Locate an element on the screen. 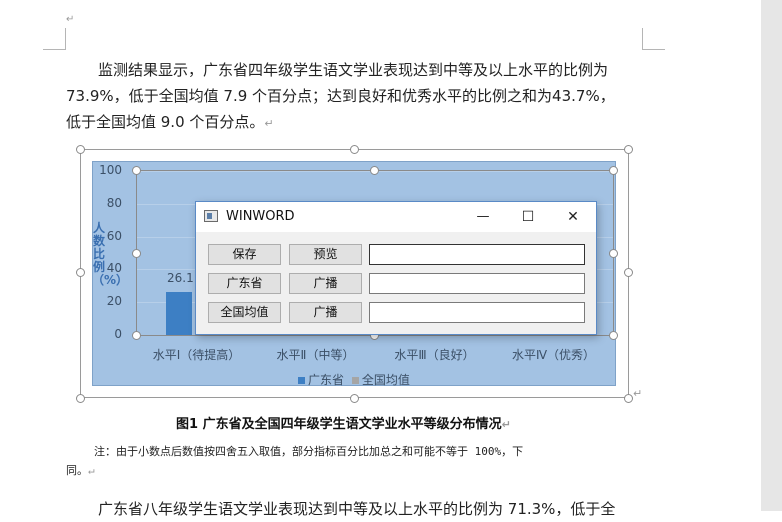 Image resolution: width=782 pixels, height=522 pixels. row1-text-field is located at coordinates (477, 254).